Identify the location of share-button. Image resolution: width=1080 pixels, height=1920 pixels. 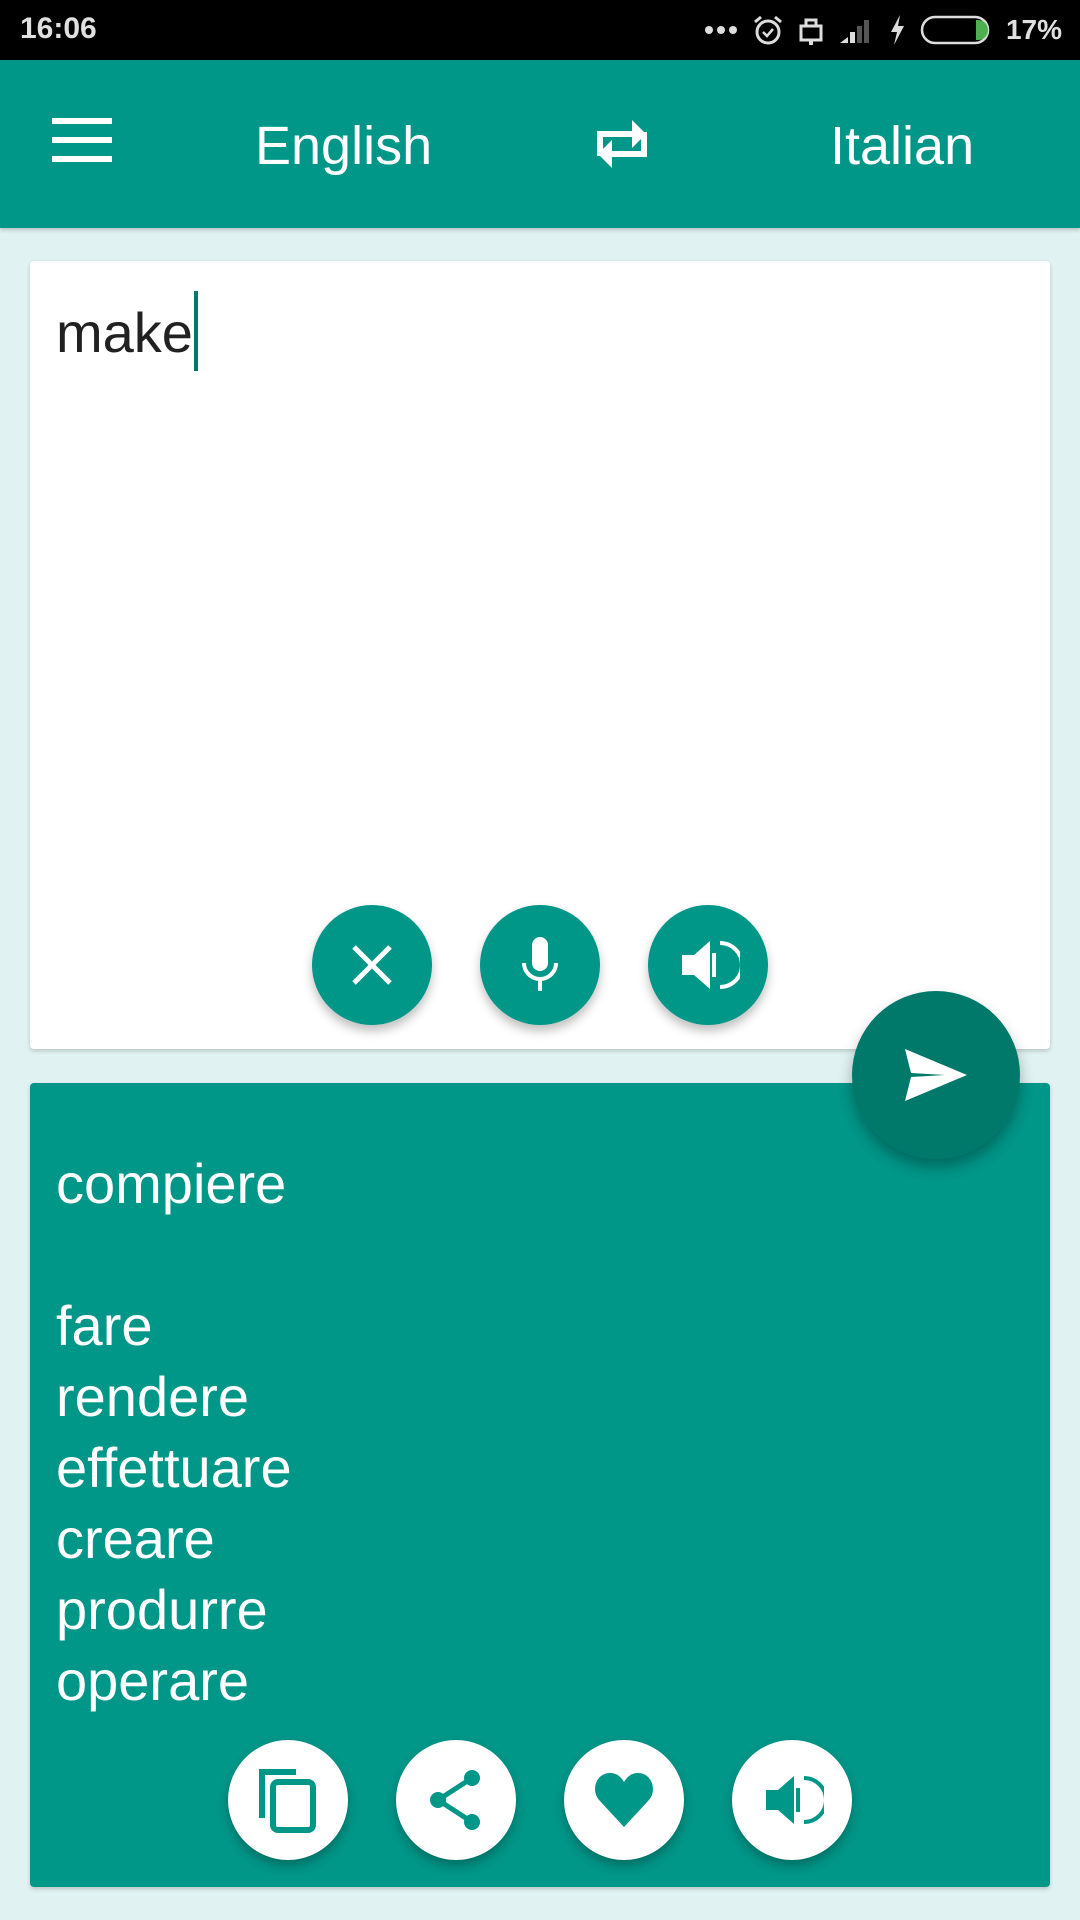
(456, 1800).